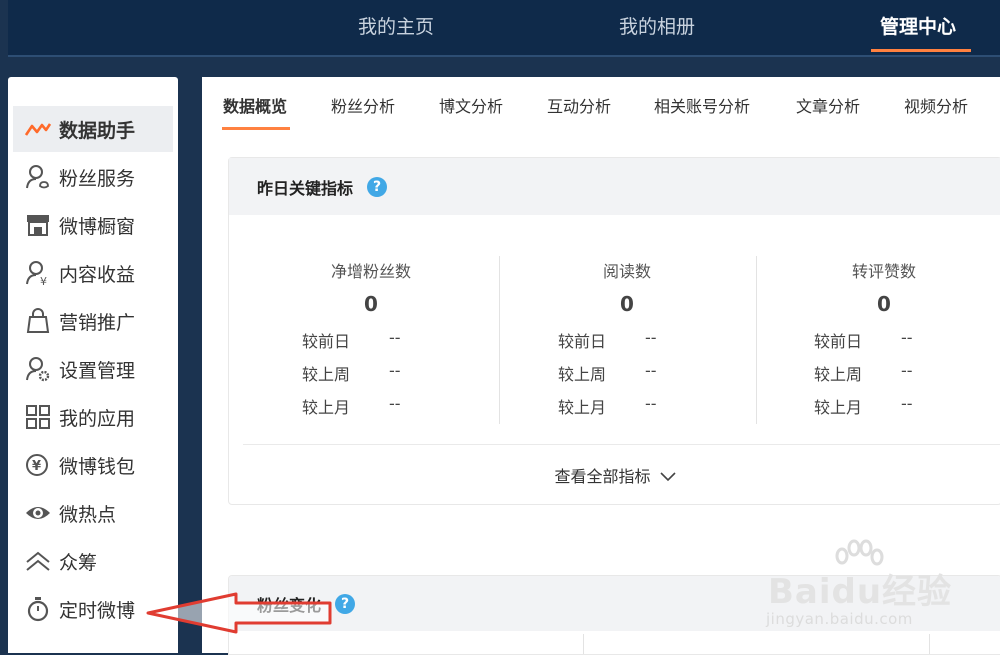  What do you see at coordinates (38, 609) in the screenshot?
I see `stopwatch-icon` at bounding box center [38, 609].